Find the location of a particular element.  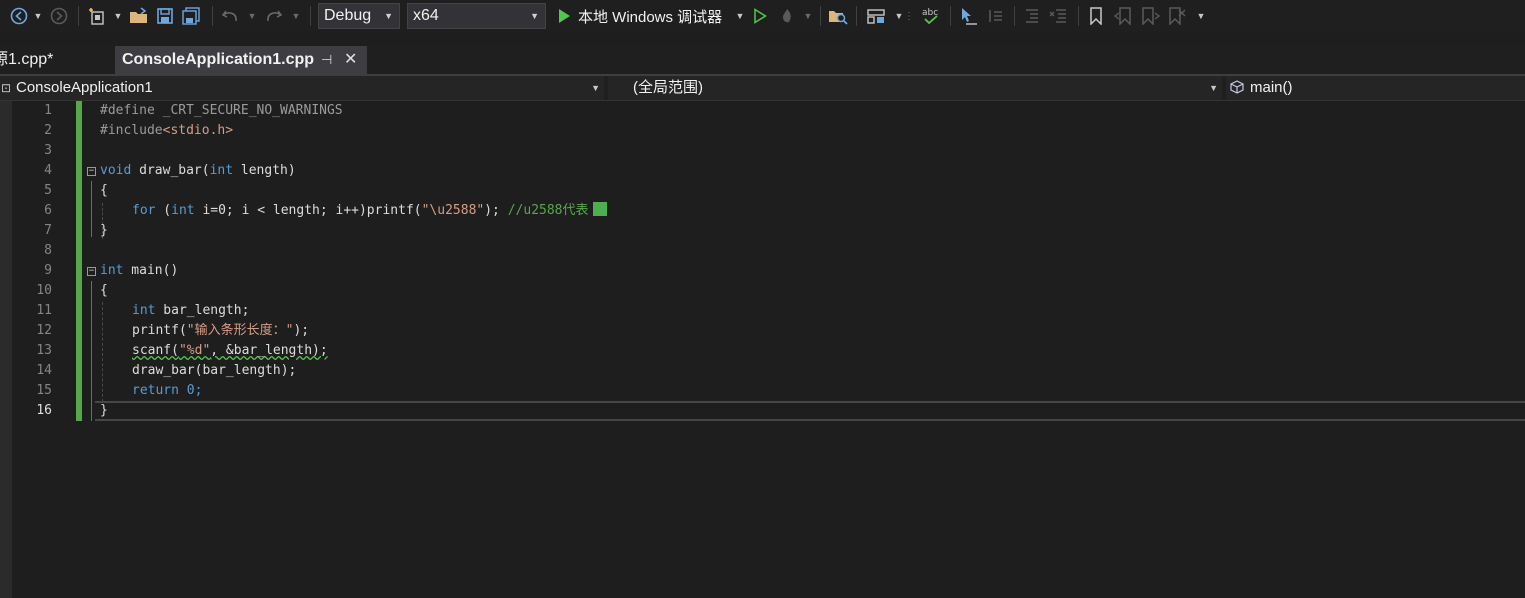

code-text: int bar_length; is located at coordinates (190, 311).